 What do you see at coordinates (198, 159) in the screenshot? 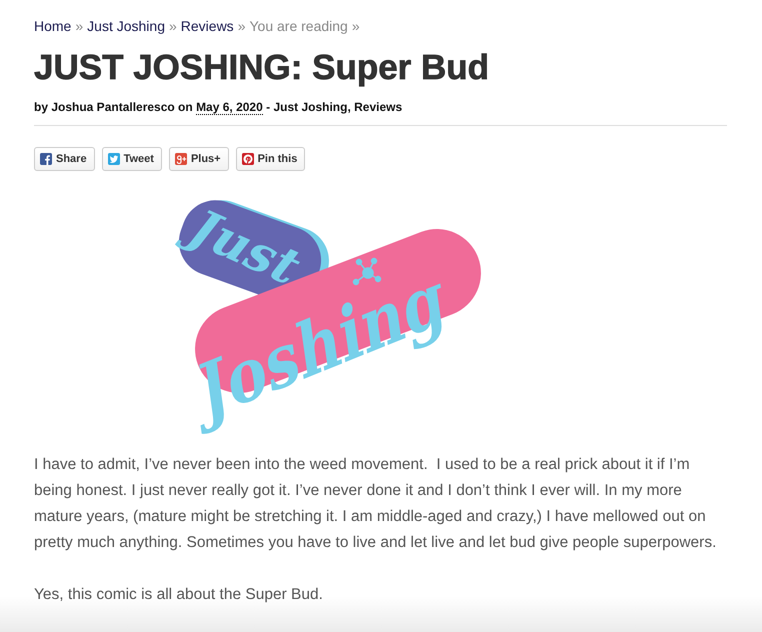
I see `share-button: Plus+` at bounding box center [198, 159].